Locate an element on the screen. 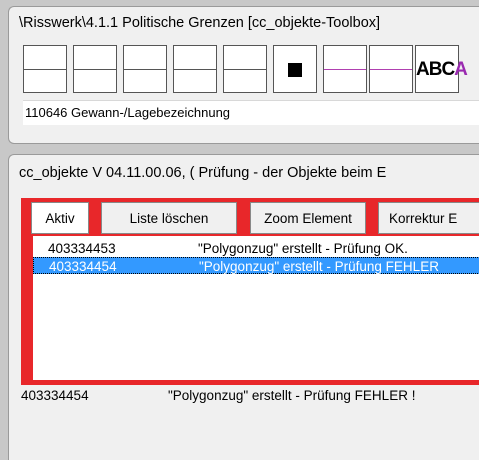 The image size is (479, 460). black-square-icon is located at coordinates (295, 70).